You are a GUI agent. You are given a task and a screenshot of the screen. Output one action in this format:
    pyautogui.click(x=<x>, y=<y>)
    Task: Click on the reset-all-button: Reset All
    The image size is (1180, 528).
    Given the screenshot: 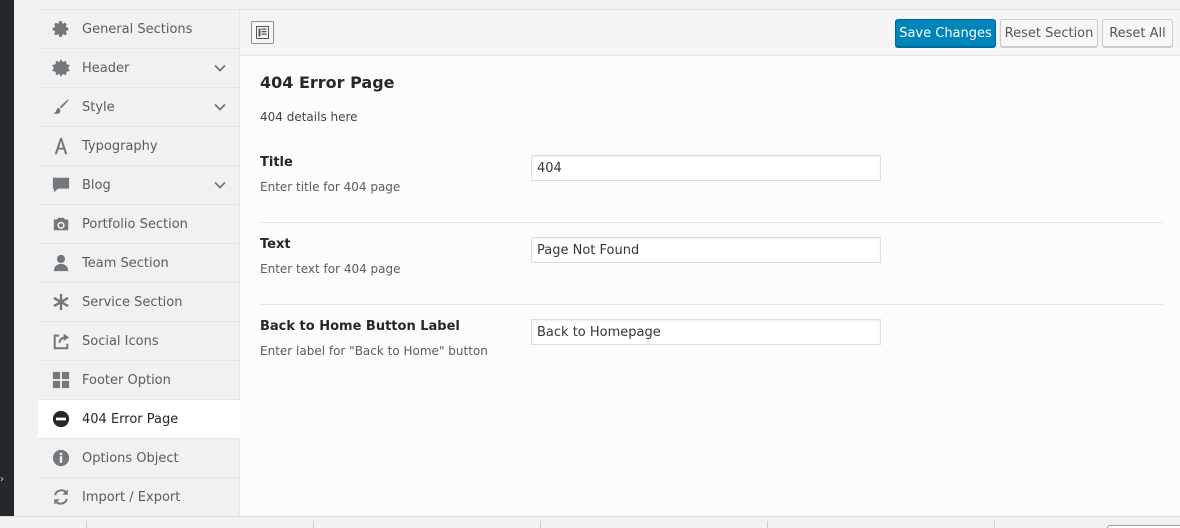 What is the action you would take?
    pyautogui.click(x=1137, y=33)
    